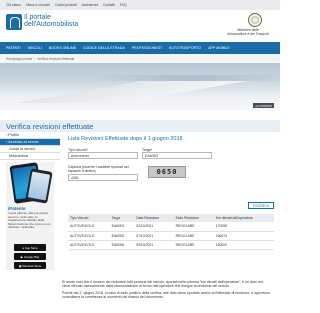  I want to click on play-icon: ▶, so click(21, 256).